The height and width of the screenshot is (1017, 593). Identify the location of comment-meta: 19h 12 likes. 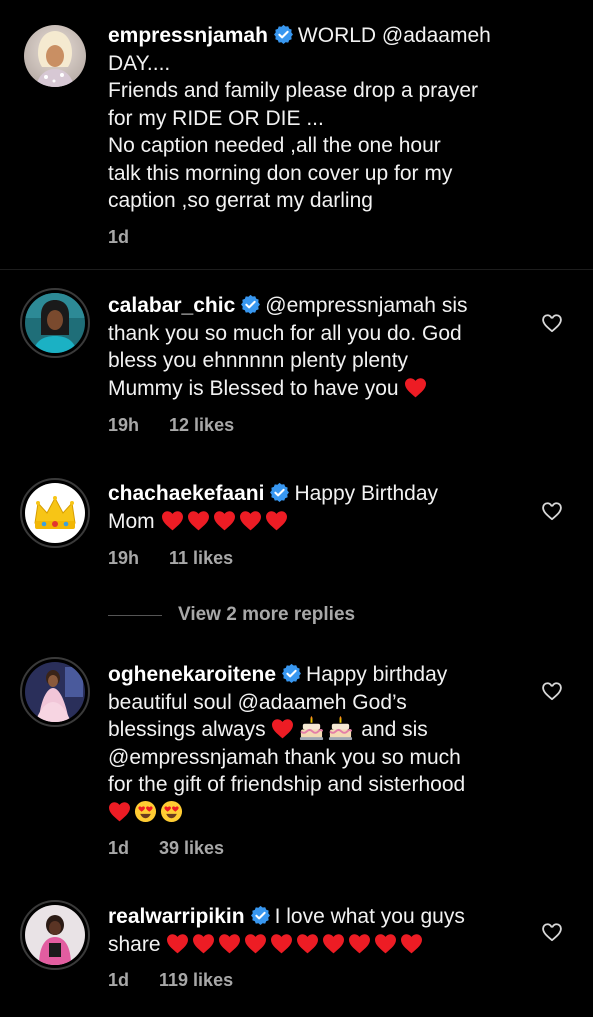
(171, 425).